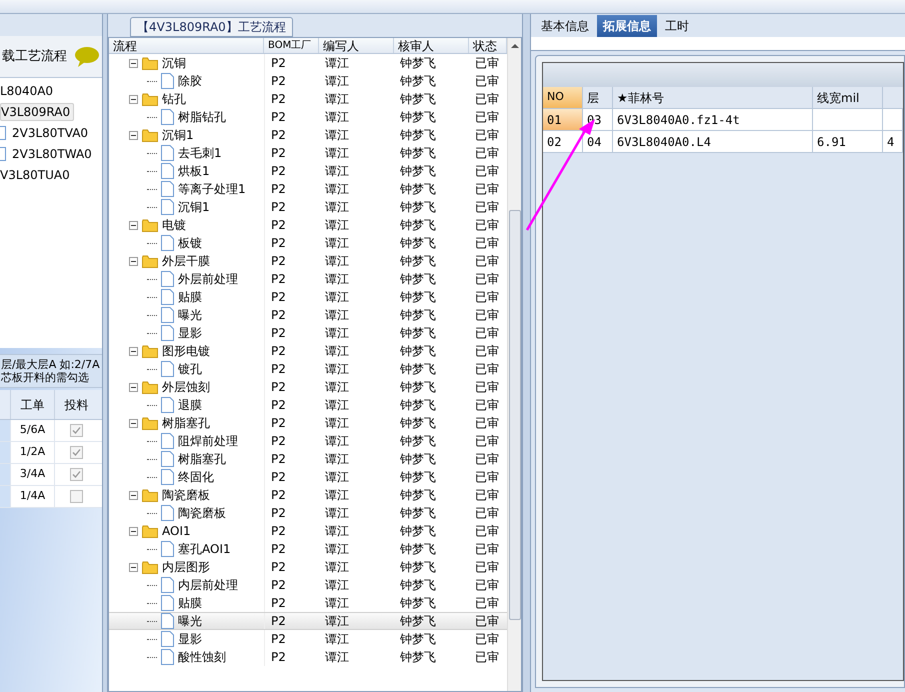  What do you see at coordinates (848, 97) in the screenshot?
I see `column-header: 线宽mil` at bounding box center [848, 97].